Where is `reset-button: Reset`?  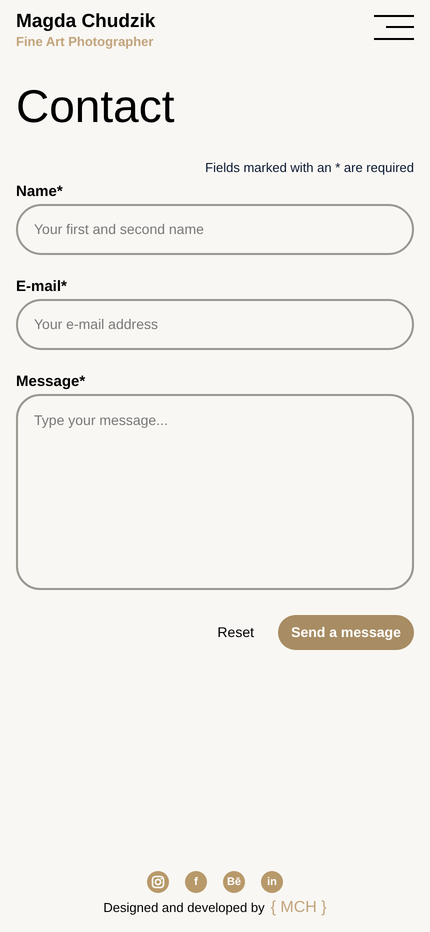 reset-button: Reset is located at coordinates (235, 632).